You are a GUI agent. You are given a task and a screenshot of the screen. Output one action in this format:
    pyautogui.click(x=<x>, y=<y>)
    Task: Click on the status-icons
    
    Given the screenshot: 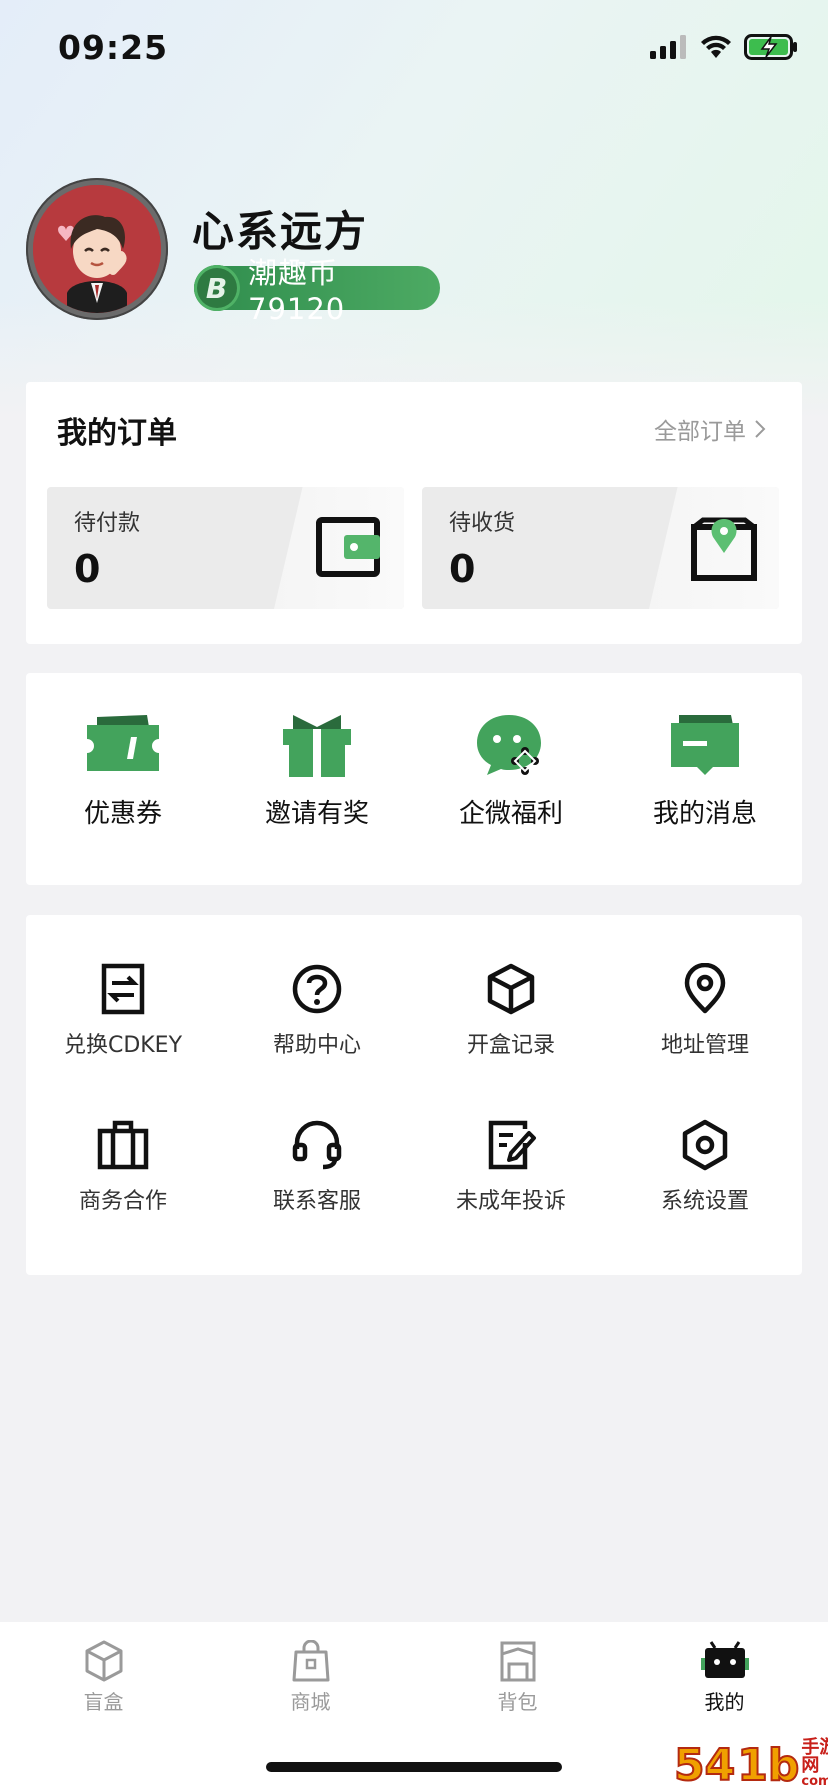 What is the action you would take?
    pyautogui.click(x=724, y=47)
    